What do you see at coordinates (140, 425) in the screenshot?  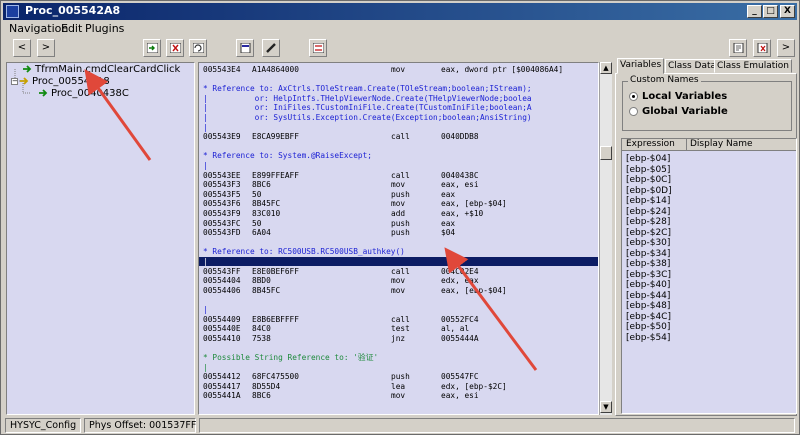 I see `status-offset: Phys Offset: 001537FF` at bounding box center [140, 425].